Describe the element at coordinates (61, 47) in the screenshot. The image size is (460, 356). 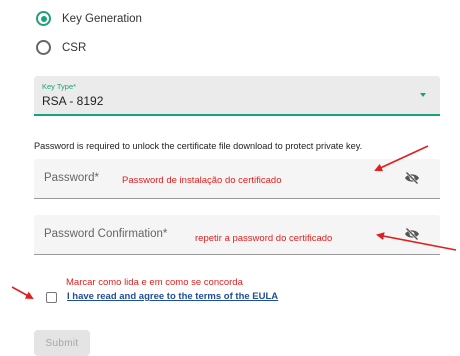
I see `radio-csr: CSR` at that location.